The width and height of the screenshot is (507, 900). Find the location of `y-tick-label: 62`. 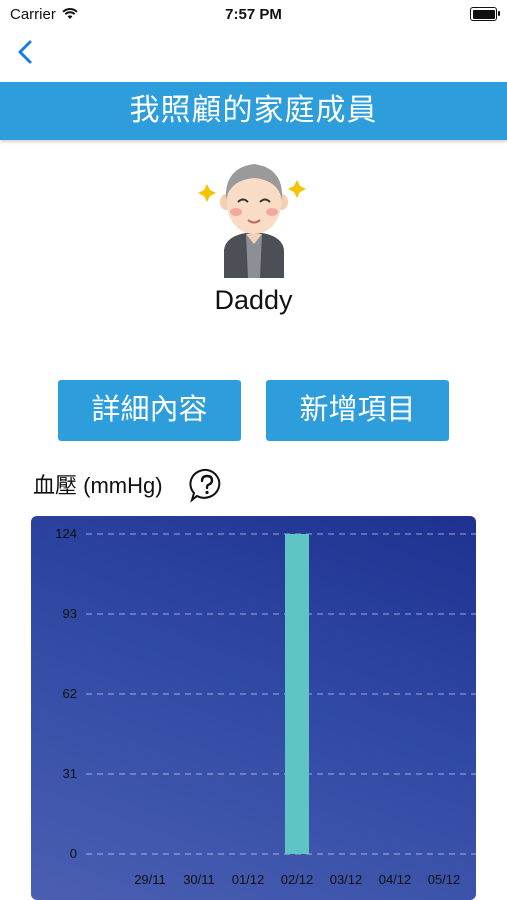

y-tick-label: 62 is located at coordinates (70, 693).